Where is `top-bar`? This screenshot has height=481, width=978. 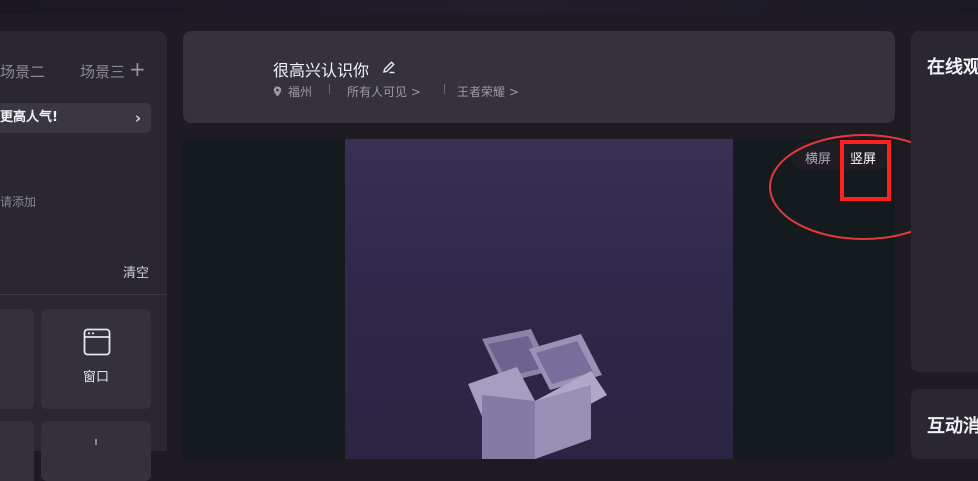 top-bar is located at coordinates (489, 7).